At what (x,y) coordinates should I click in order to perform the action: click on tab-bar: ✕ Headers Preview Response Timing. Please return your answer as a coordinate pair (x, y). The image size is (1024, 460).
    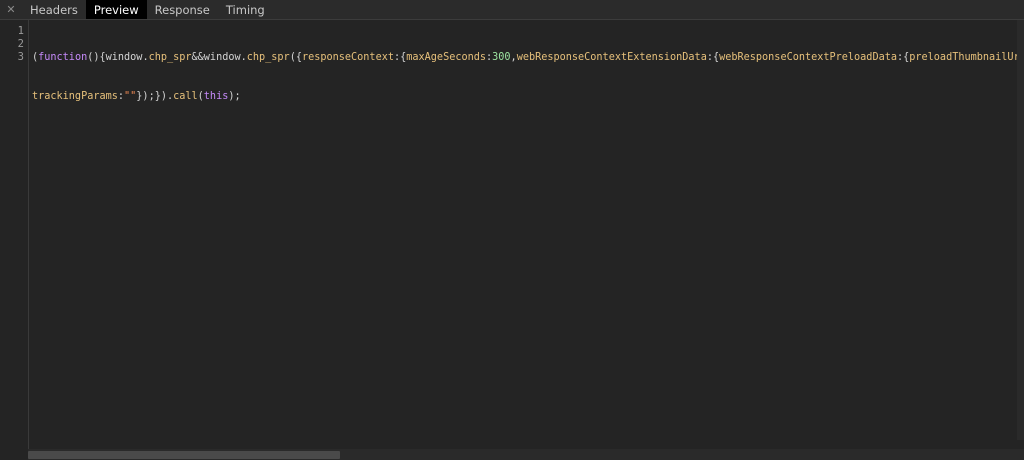
    Looking at the image, I should click on (512, 10).